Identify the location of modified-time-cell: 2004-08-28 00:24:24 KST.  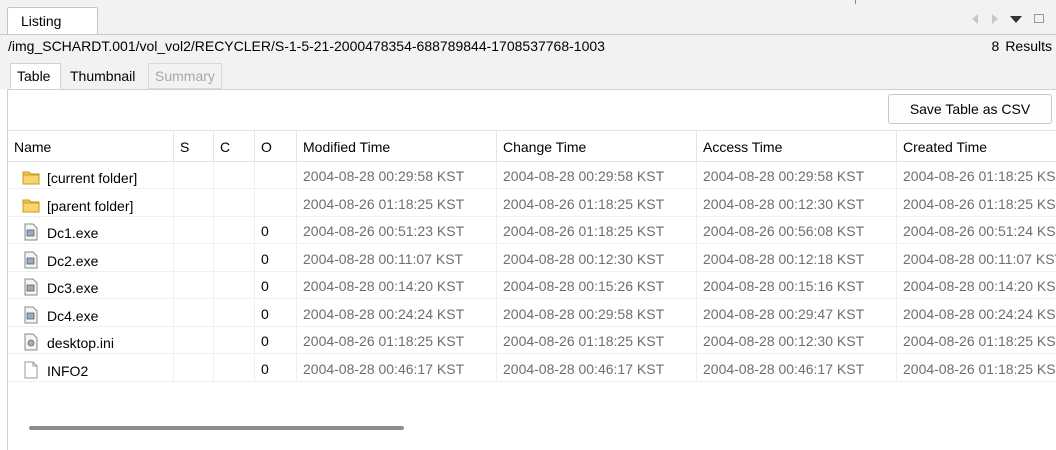
(397, 313).